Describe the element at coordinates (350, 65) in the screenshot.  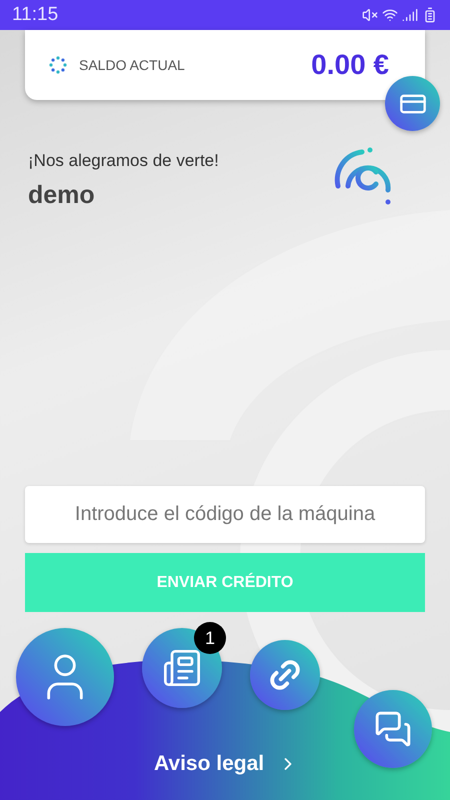
I see `balance-amount: 0.00 €` at that location.